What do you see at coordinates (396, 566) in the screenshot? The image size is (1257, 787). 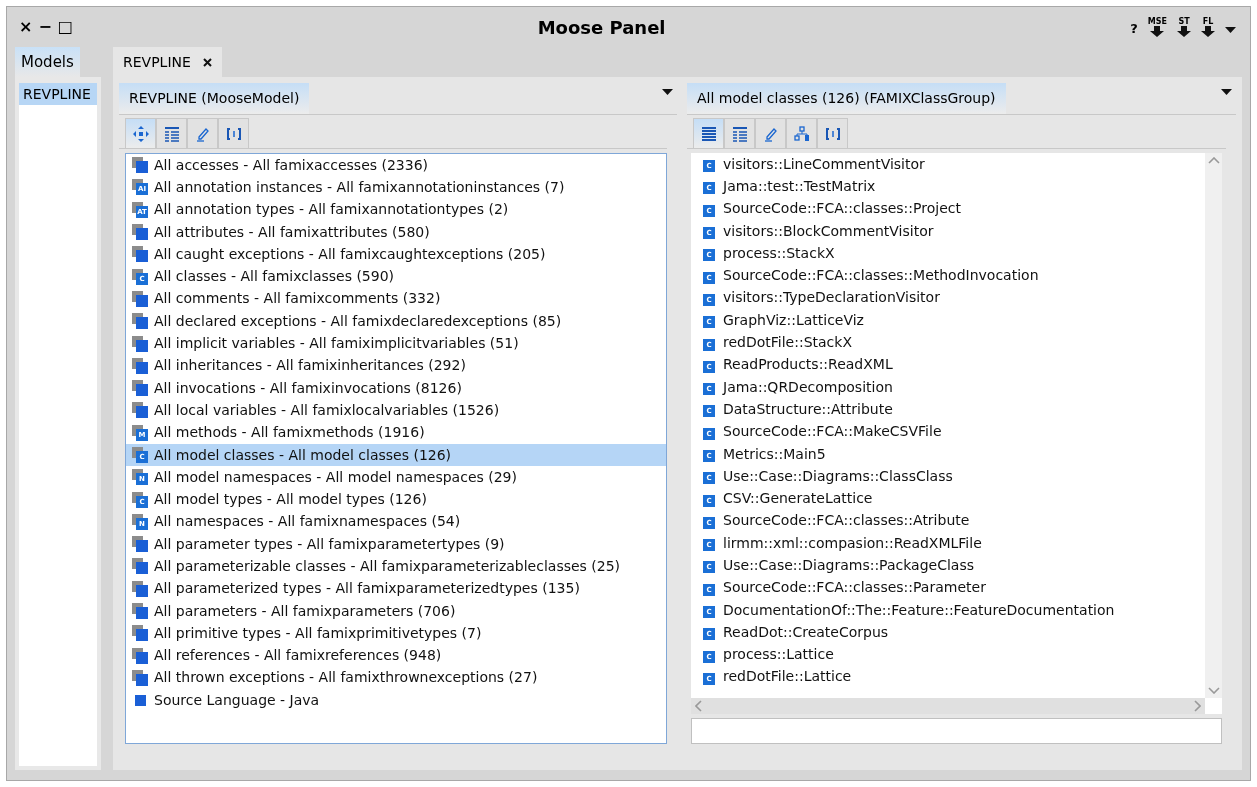 I see `list-item: All parameterizable classes - All famixparameterizableclasses (25)` at bounding box center [396, 566].